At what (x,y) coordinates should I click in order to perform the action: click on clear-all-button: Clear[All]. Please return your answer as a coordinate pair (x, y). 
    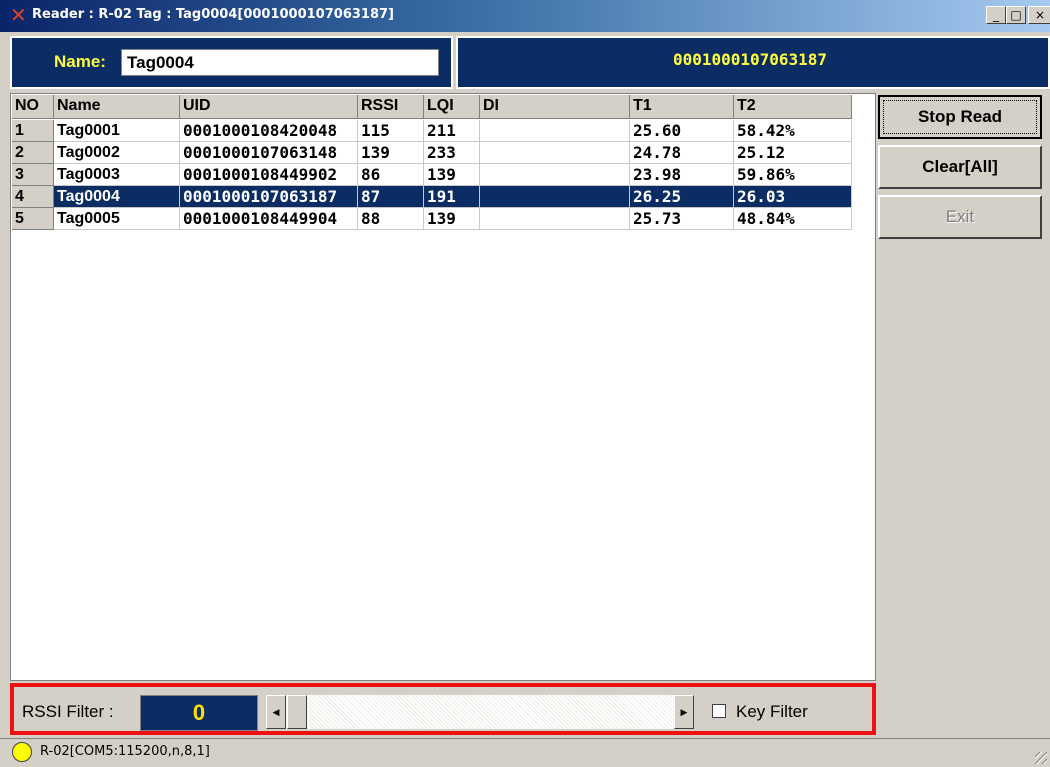
    Looking at the image, I should click on (960, 167).